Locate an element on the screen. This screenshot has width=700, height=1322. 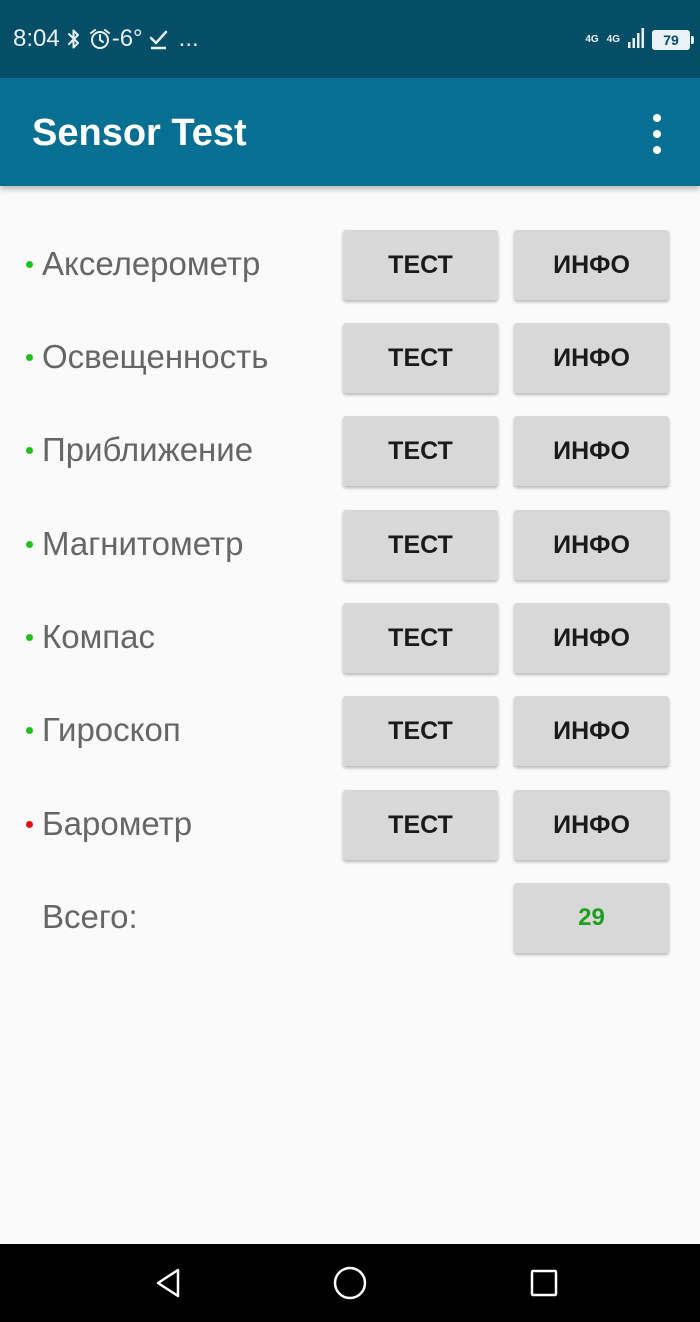
sensor-row-magnetometer: Магнитометр ТЕСТ ИНФО is located at coordinates (350, 546).